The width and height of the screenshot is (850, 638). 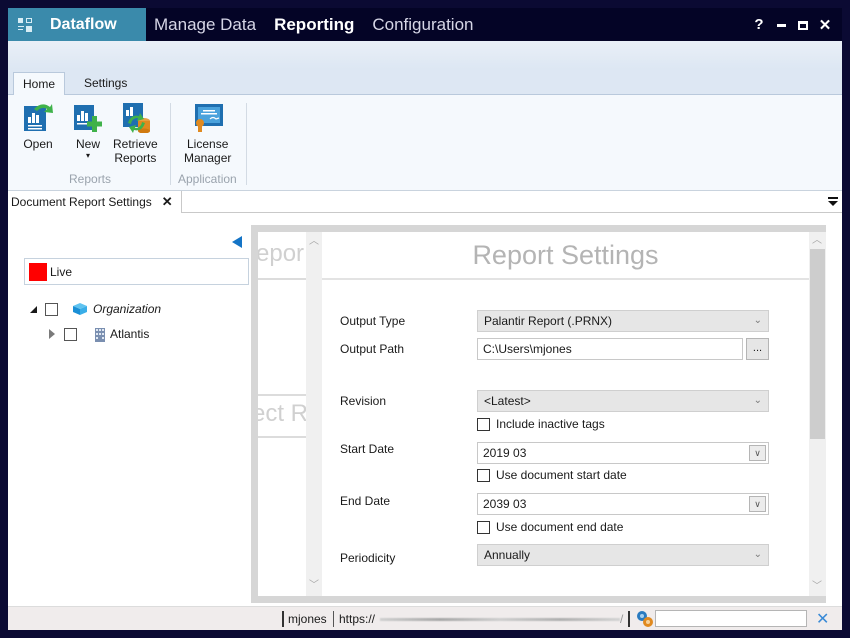 I want to click on open-report-icon, so click(x=38, y=117).